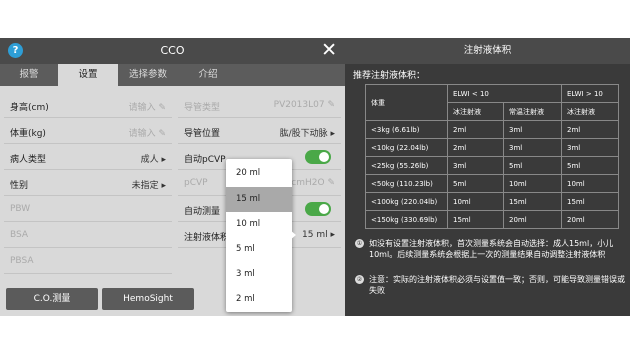 This screenshot has height=354, width=630. What do you see at coordinates (259, 224) in the screenshot?
I see `dropdown-option: 10 ml` at bounding box center [259, 224].